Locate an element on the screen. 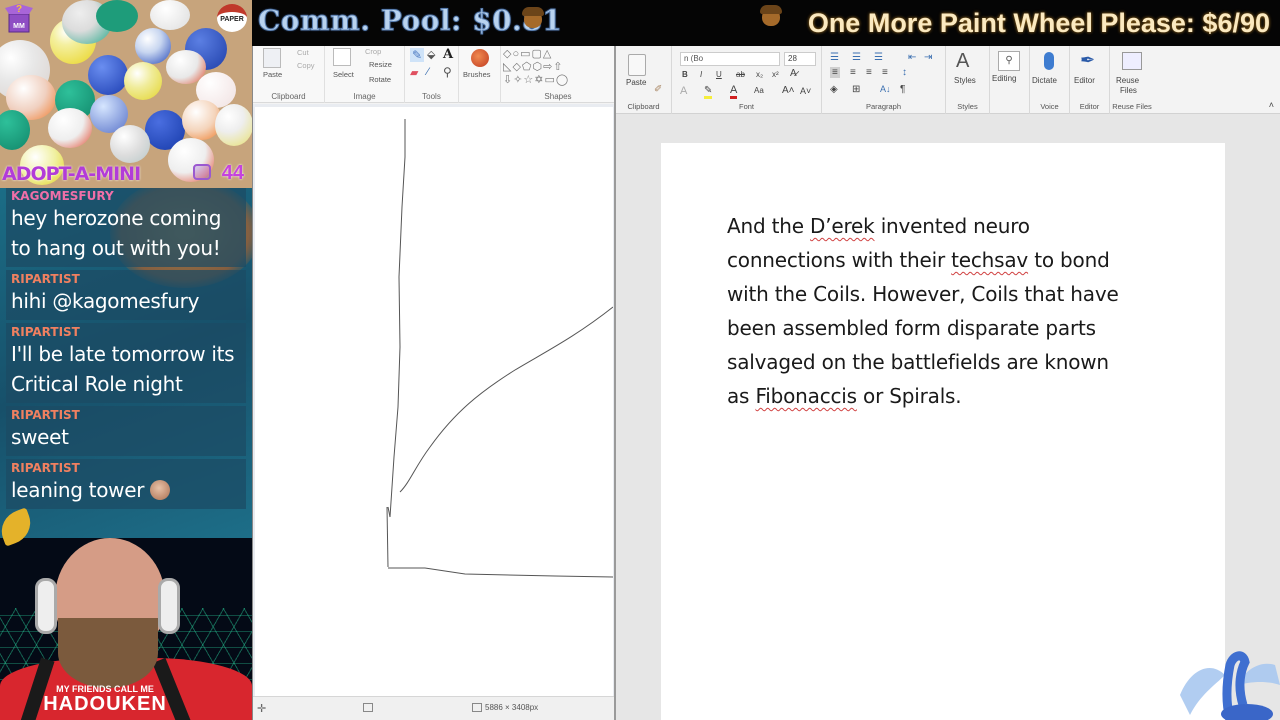  reuse-files-icon is located at coordinates (1132, 61).